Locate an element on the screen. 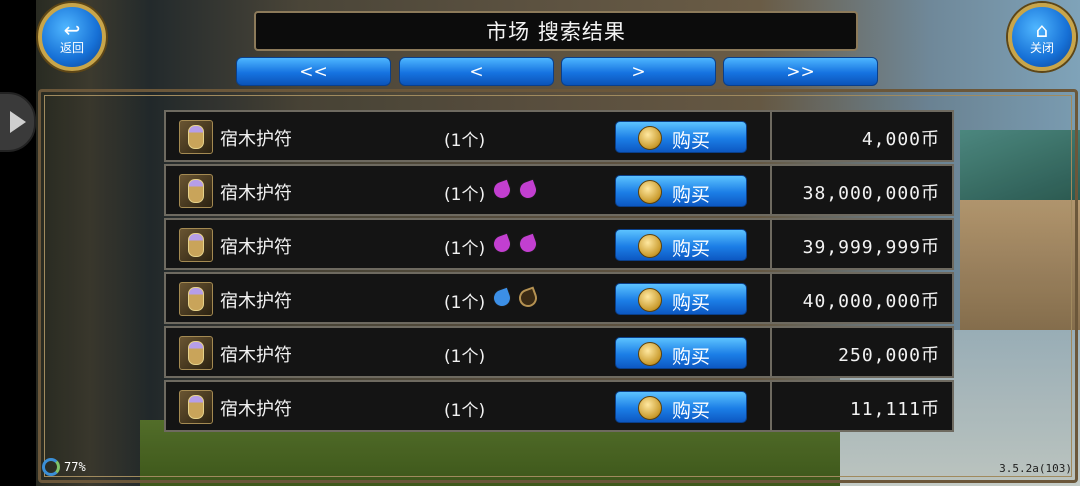 This screenshot has width=1080, height=486. home-icon: ⌂ is located at coordinates (1042, 30).